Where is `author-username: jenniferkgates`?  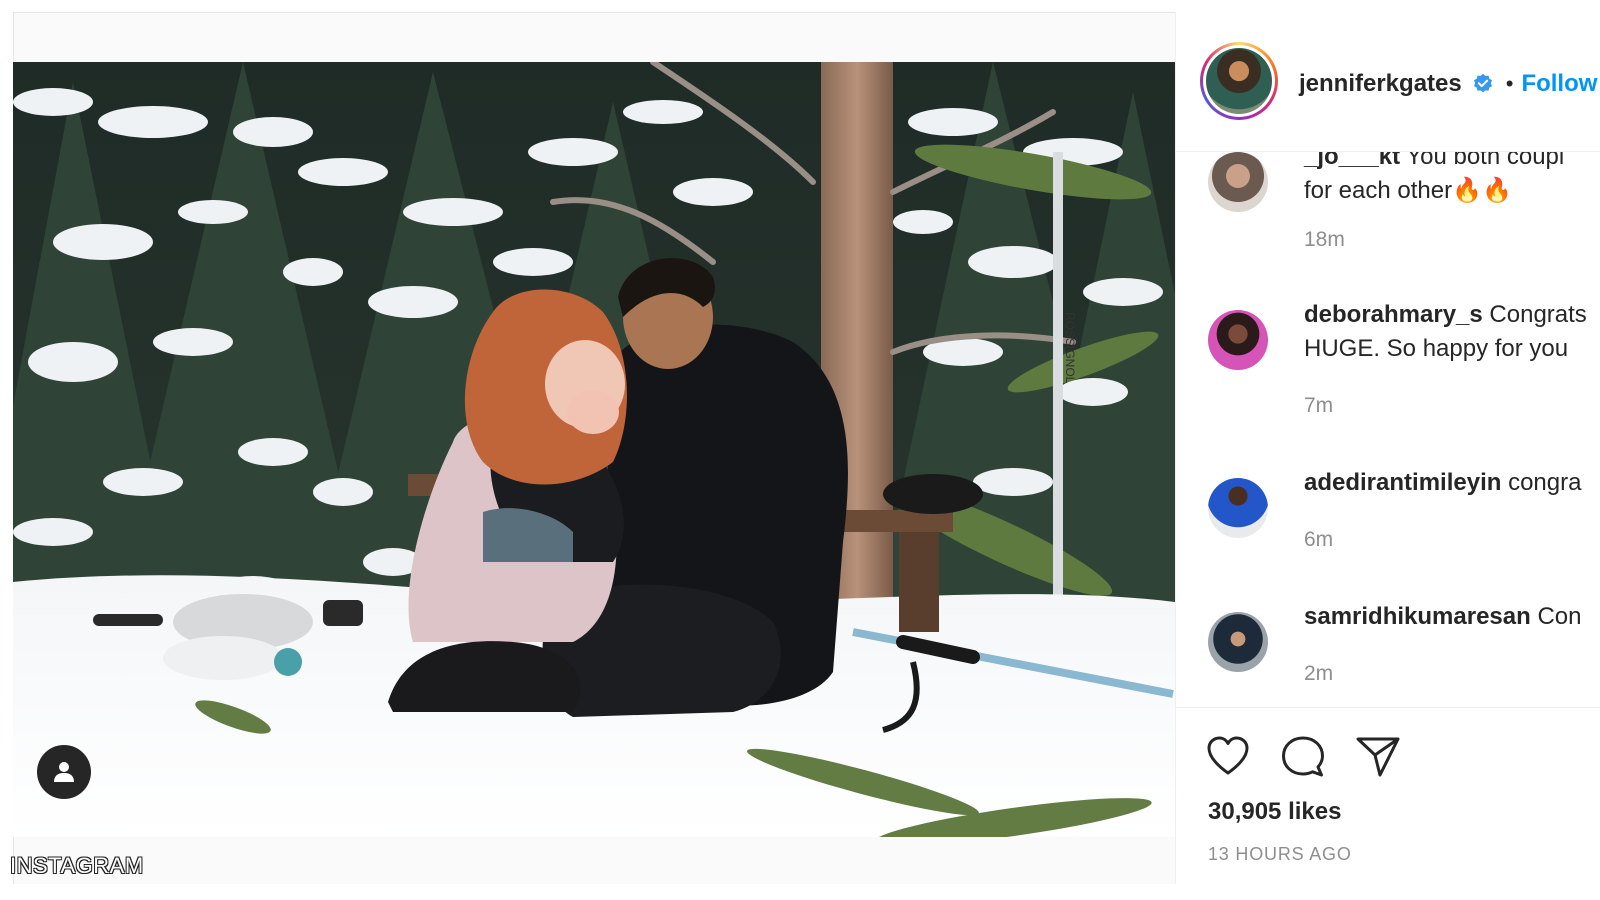
author-username: jenniferkgates is located at coordinates (1380, 84).